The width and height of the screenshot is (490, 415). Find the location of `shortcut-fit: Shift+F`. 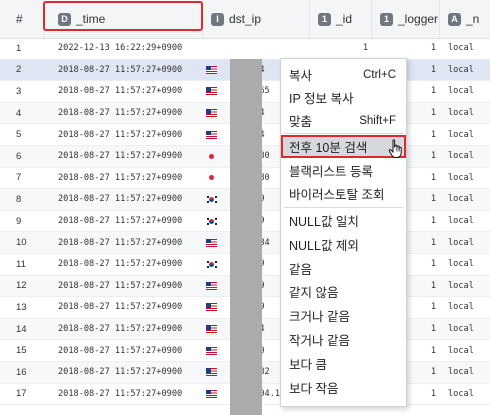

shortcut-fit: Shift+F is located at coordinates (377, 120).